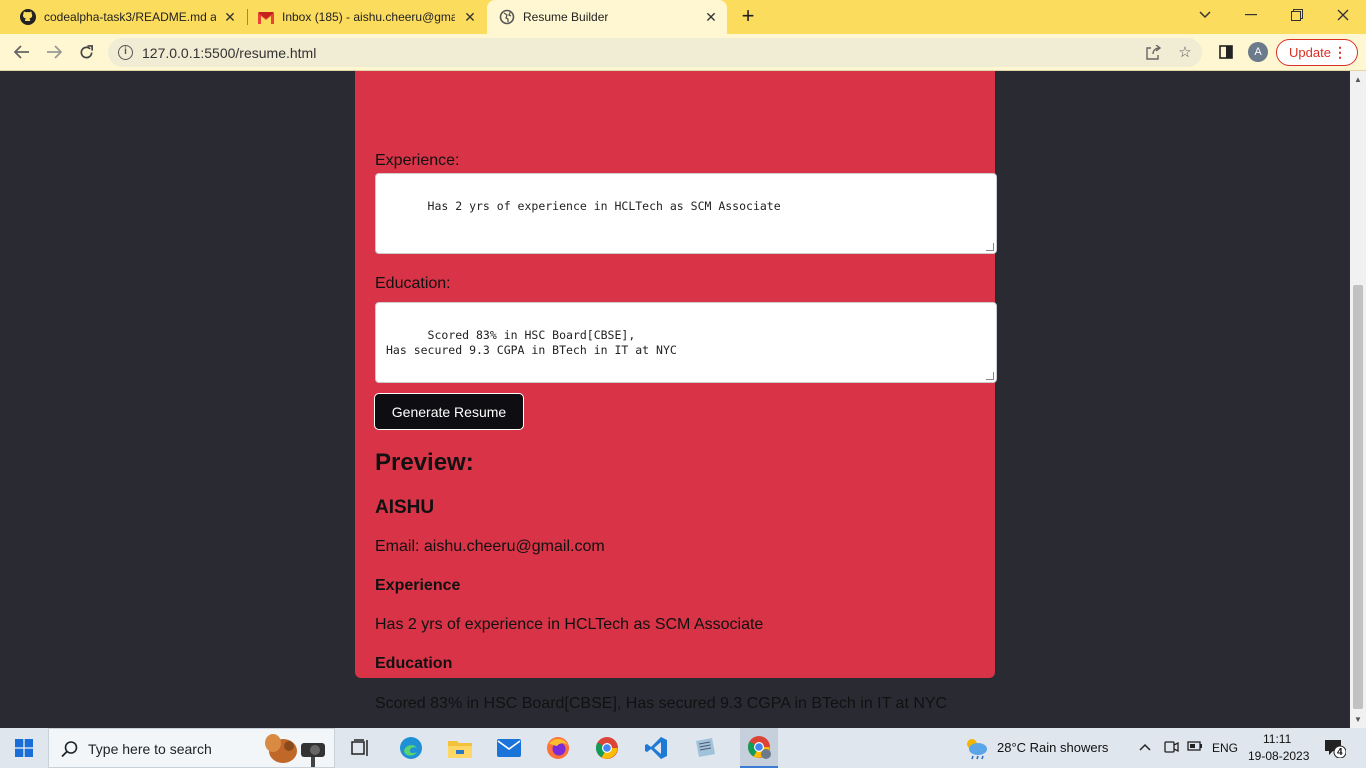  Describe the element at coordinates (86, 52) in the screenshot. I see `reload-icon` at that location.